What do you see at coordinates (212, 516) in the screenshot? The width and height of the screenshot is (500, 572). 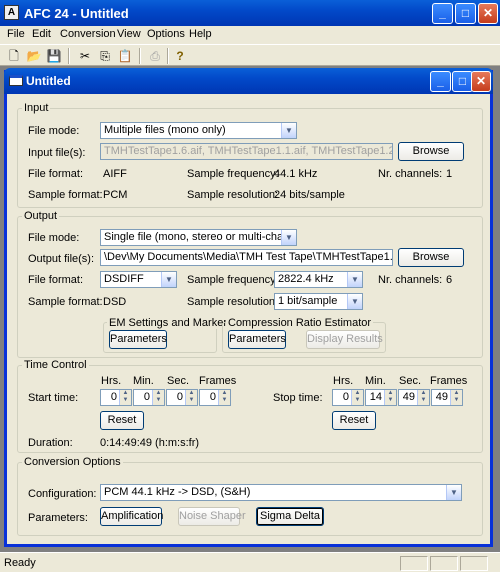 I see `noise-shaper-button: Noise Shaper` at bounding box center [212, 516].